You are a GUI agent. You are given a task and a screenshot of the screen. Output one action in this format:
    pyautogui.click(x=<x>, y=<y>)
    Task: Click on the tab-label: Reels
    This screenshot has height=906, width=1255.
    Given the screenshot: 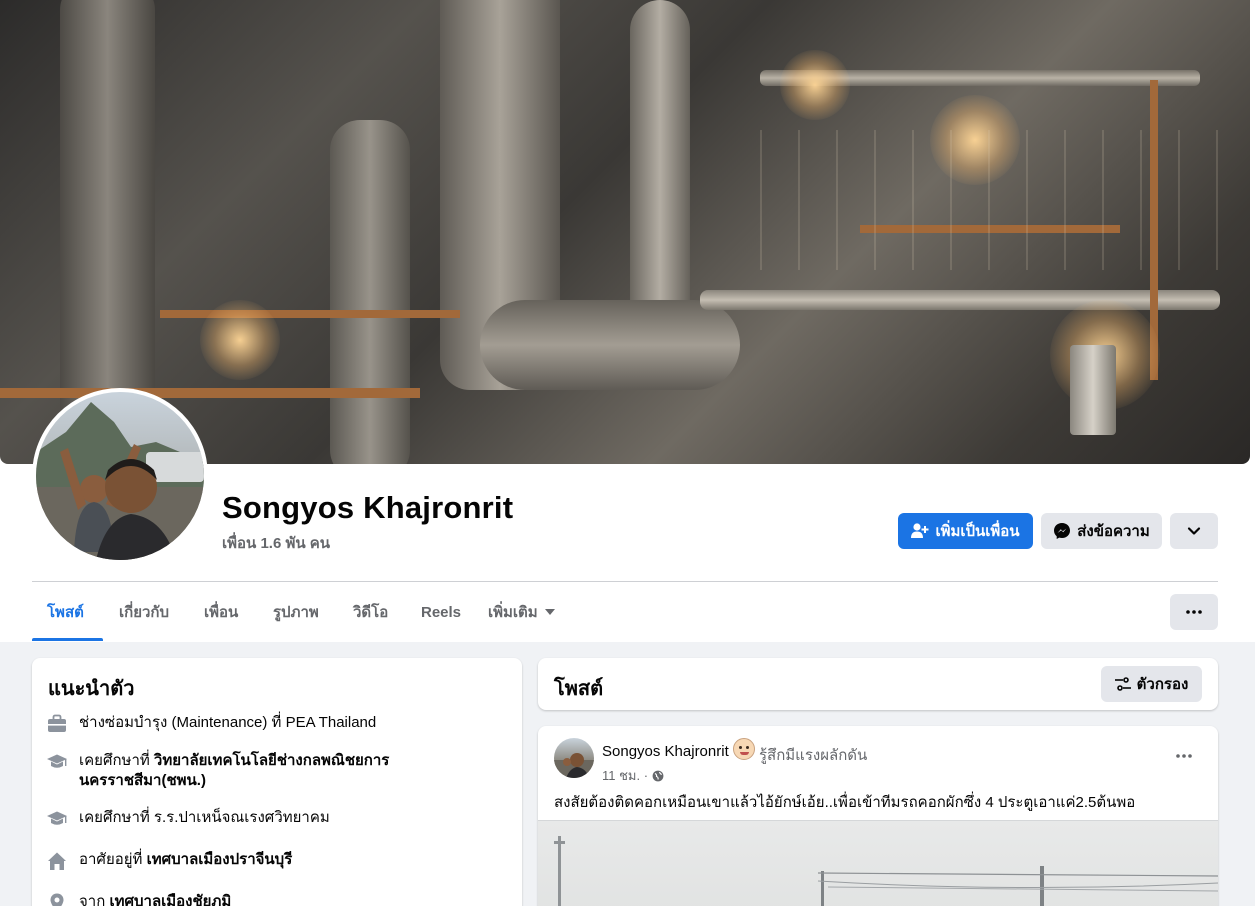 What is the action you would take?
    pyautogui.click(x=441, y=612)
    